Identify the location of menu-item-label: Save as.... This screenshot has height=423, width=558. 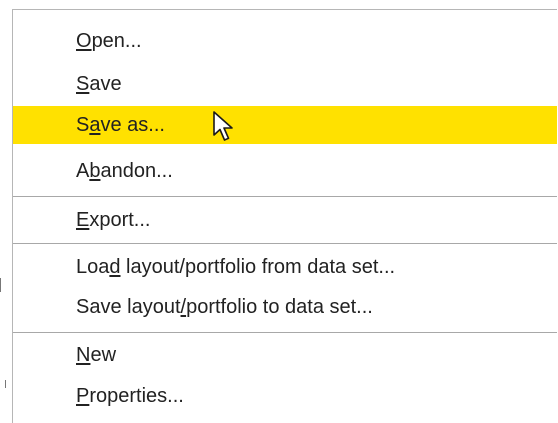
(120, 125).